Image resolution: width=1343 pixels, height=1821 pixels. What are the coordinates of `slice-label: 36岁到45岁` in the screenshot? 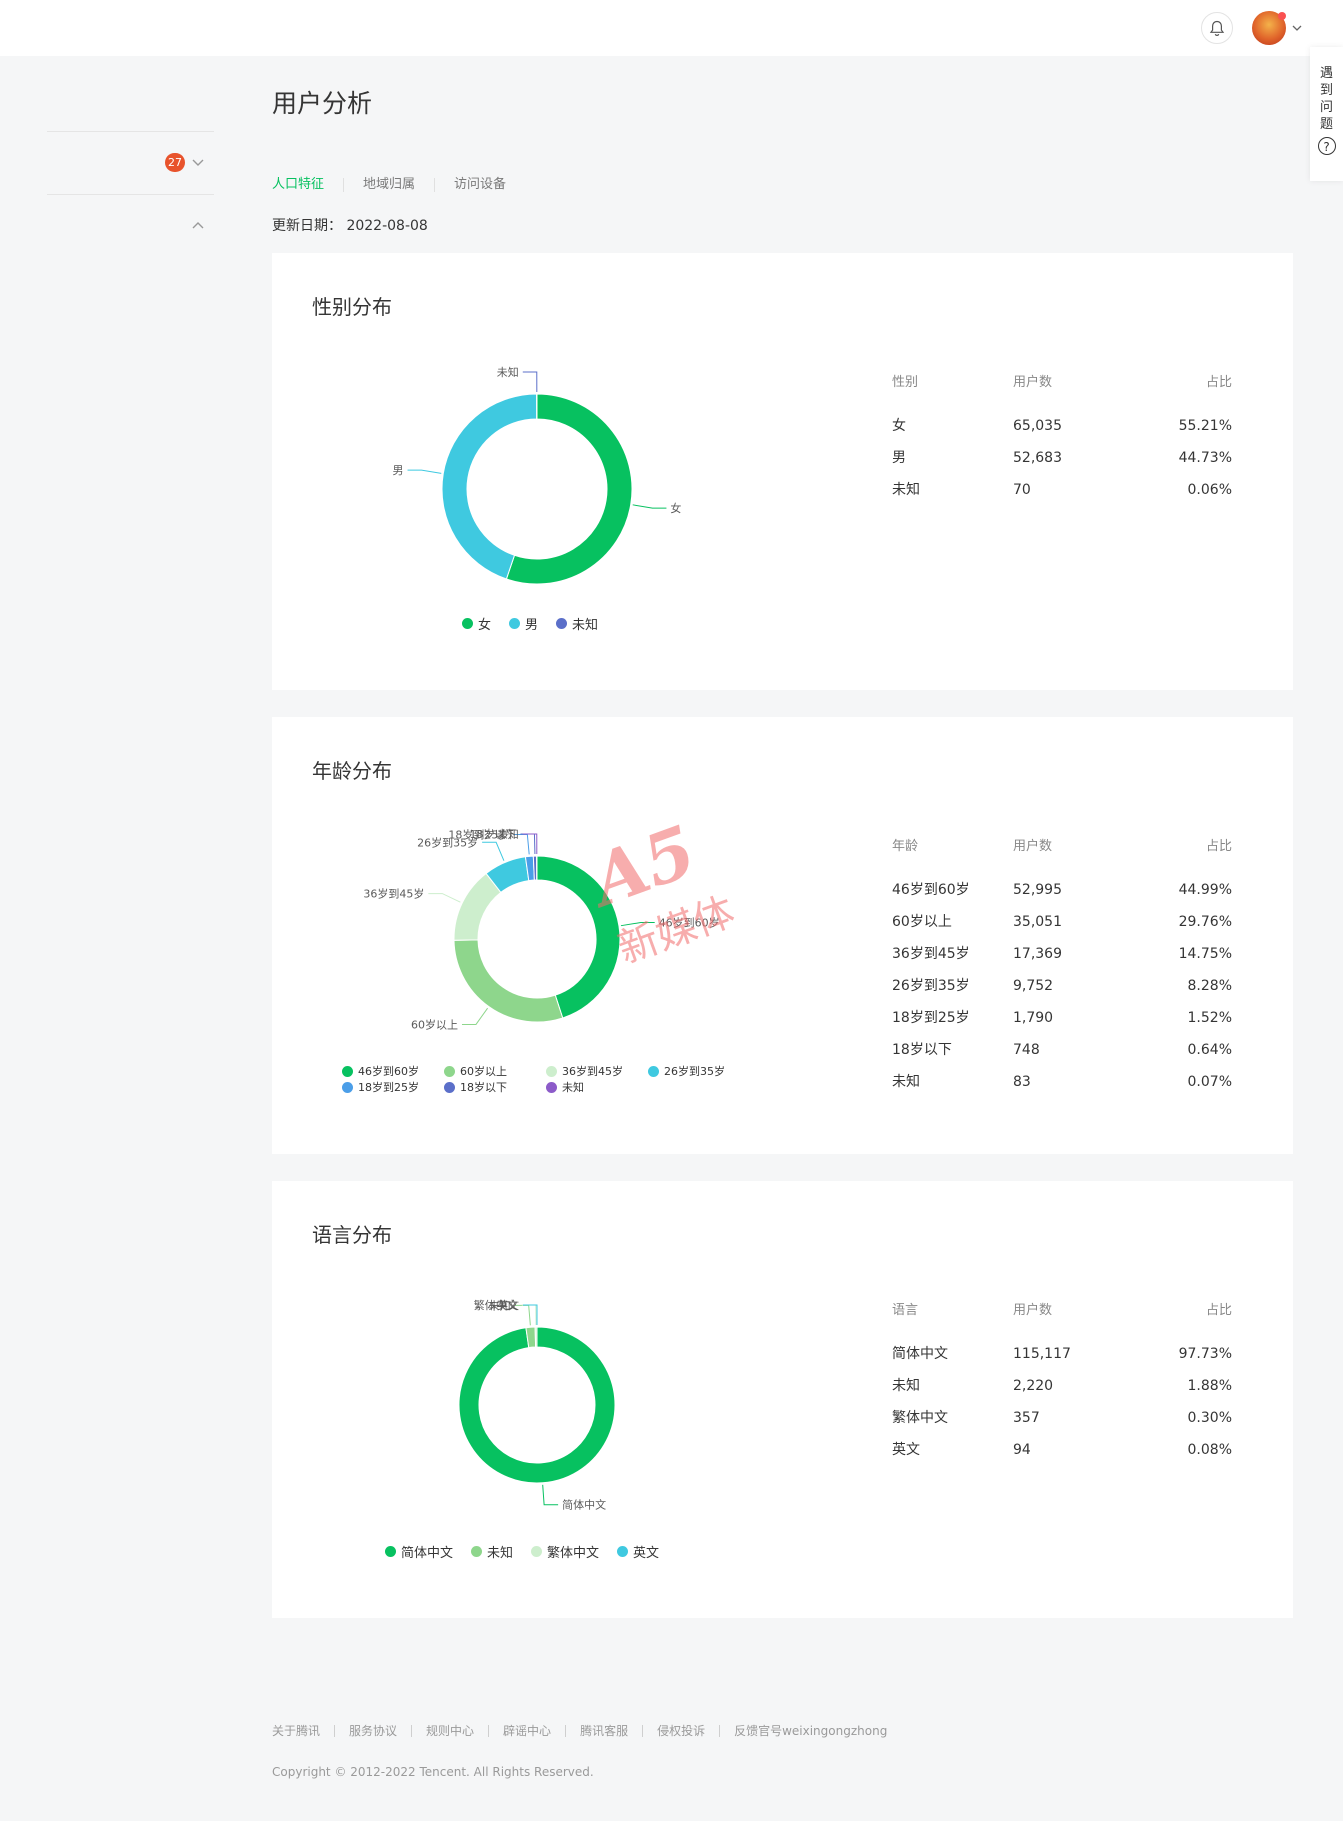 It's located at (393, 894).